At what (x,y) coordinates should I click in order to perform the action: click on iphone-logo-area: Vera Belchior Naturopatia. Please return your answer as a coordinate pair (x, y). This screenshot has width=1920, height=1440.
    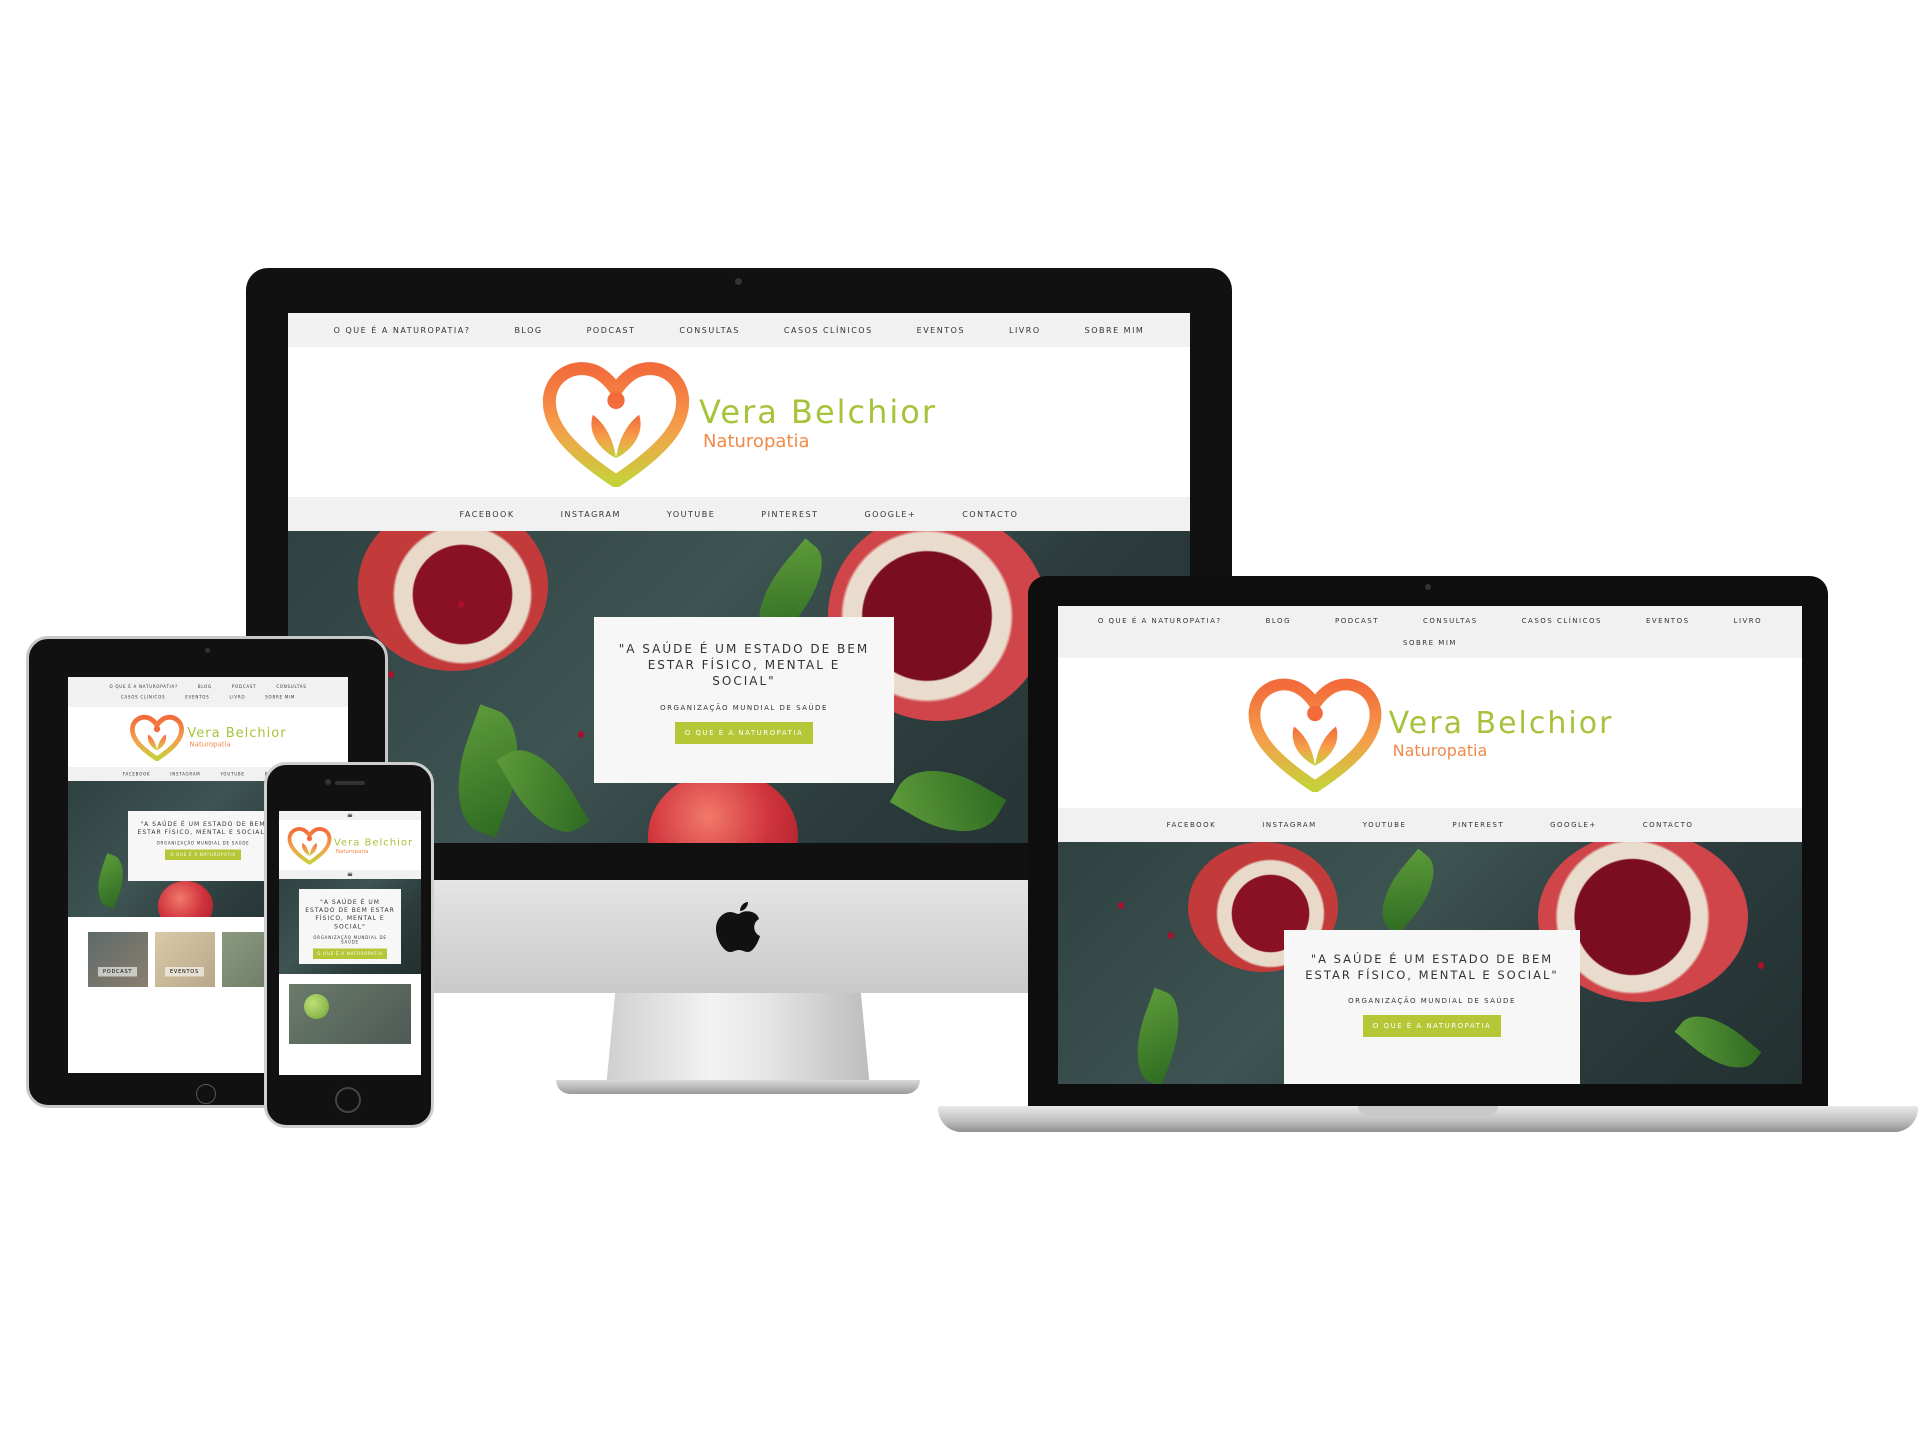
    Looking at the image, I should click on (350, 845).